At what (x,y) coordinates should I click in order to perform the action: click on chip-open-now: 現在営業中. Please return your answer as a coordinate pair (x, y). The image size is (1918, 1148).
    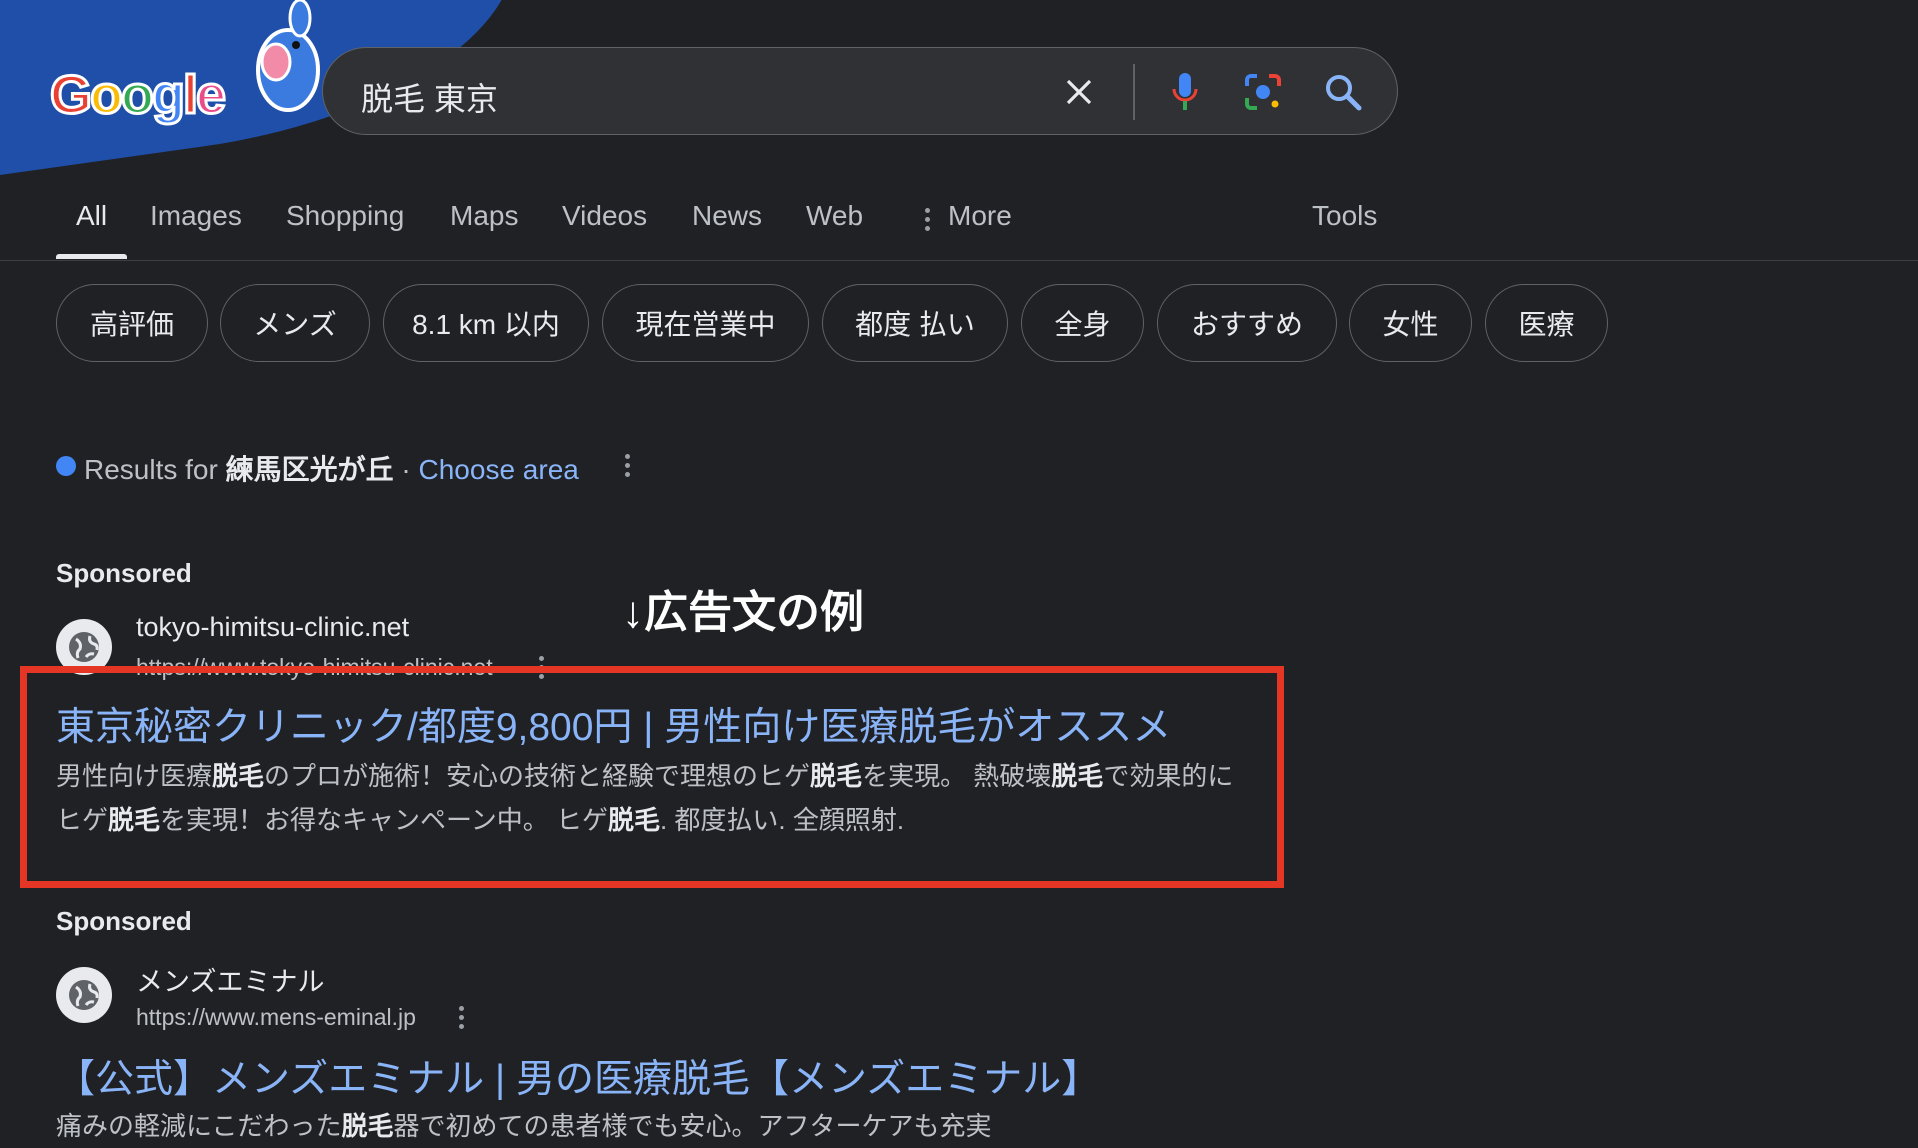
    Looking at the image, I should click on (705, 323).